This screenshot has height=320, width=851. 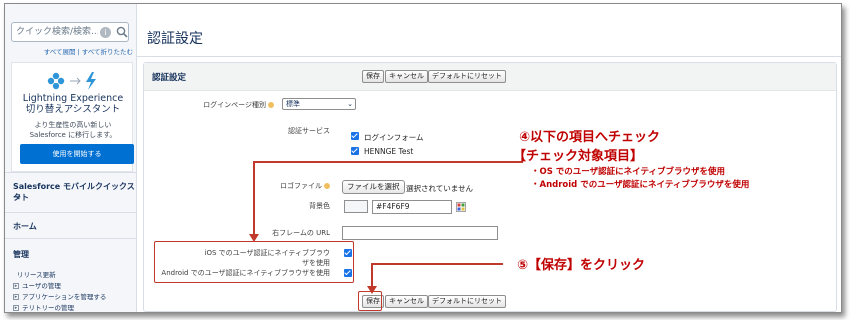 What do you see at coordinates (319, 206) in the screenshot?
I see `bg-color-label: 背景色` at bounding box center [319, 206].